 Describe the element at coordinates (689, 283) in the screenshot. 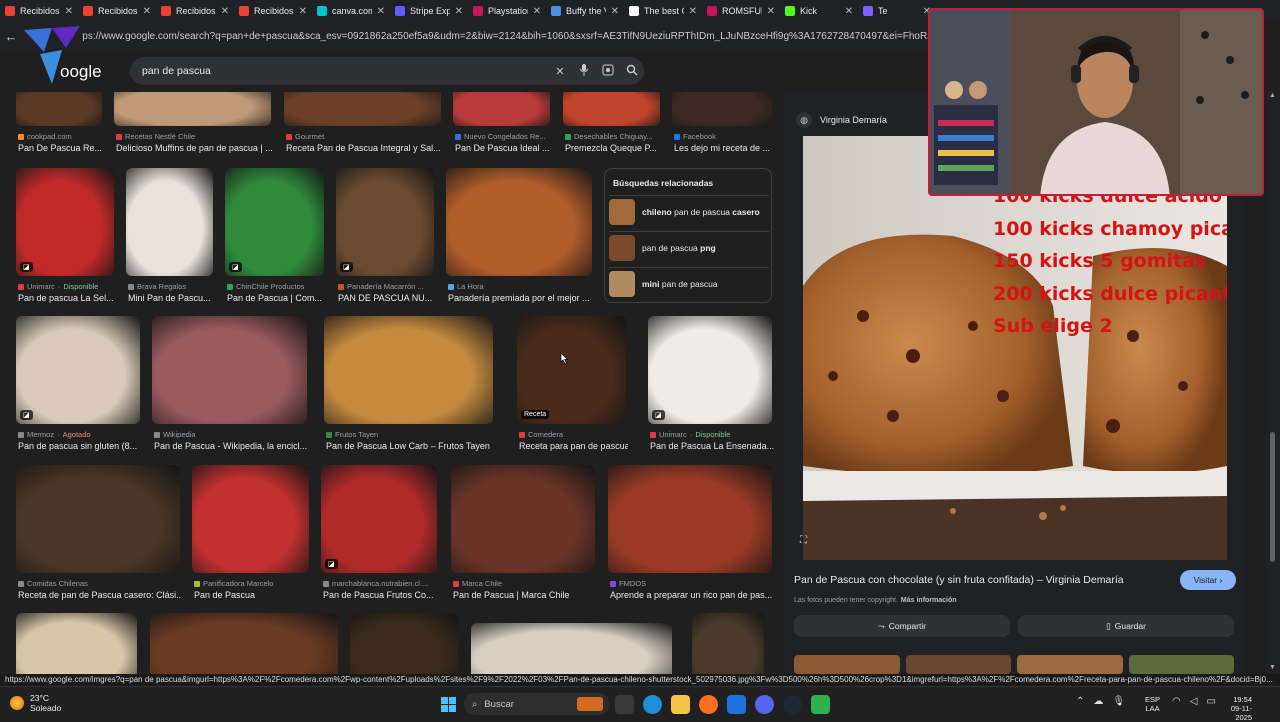

I see `related-search-item: mini pan de pascua` at that location.